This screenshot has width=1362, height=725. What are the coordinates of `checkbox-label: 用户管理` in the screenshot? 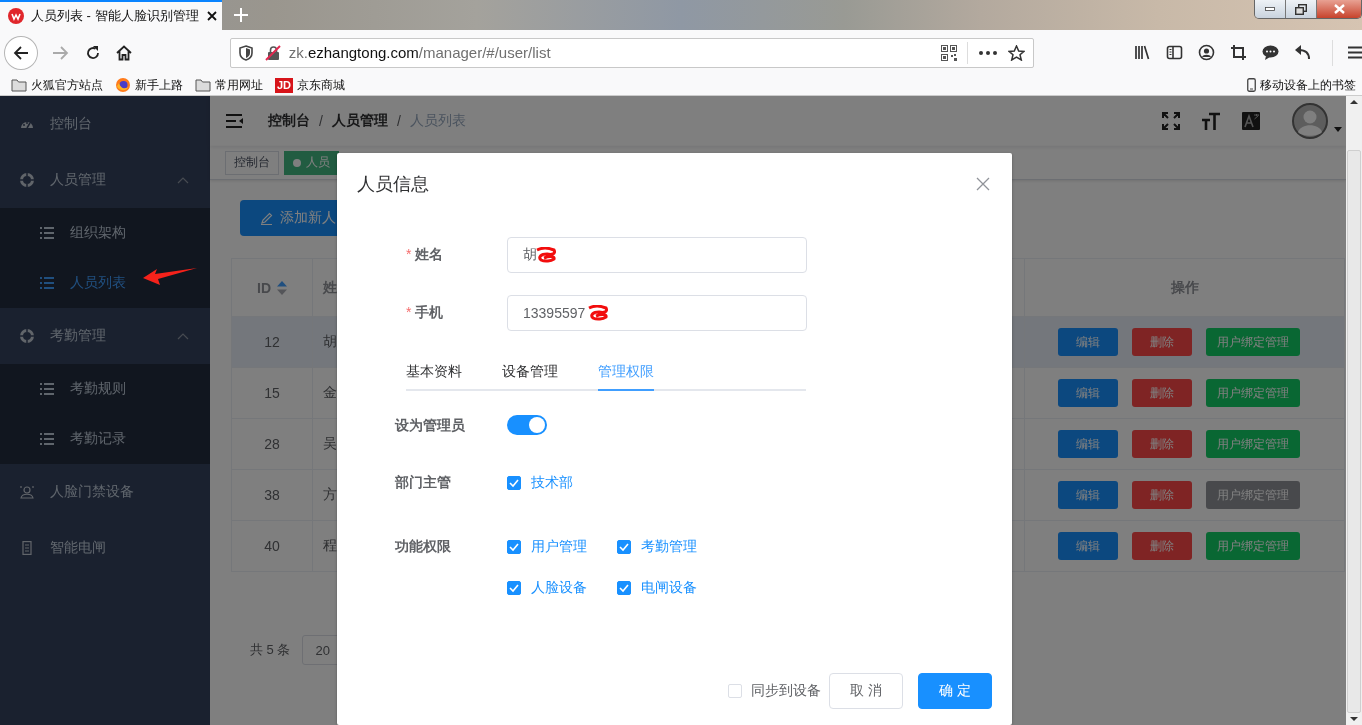 It's located at (559, 546).